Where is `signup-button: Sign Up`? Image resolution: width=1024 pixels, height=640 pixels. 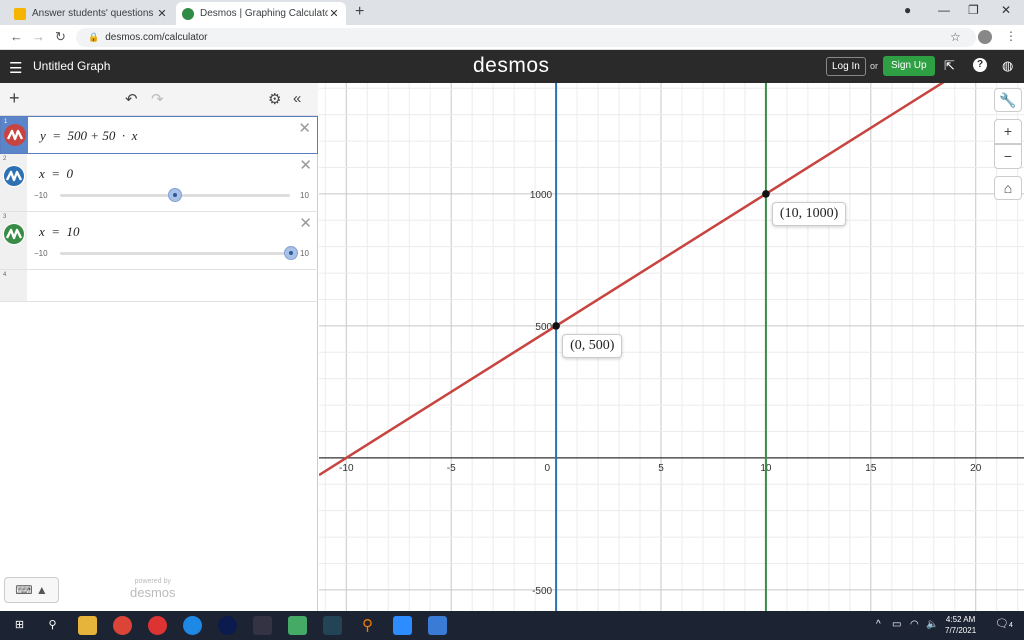
signup-button: Sign Up is located at coordinates (909, 66).